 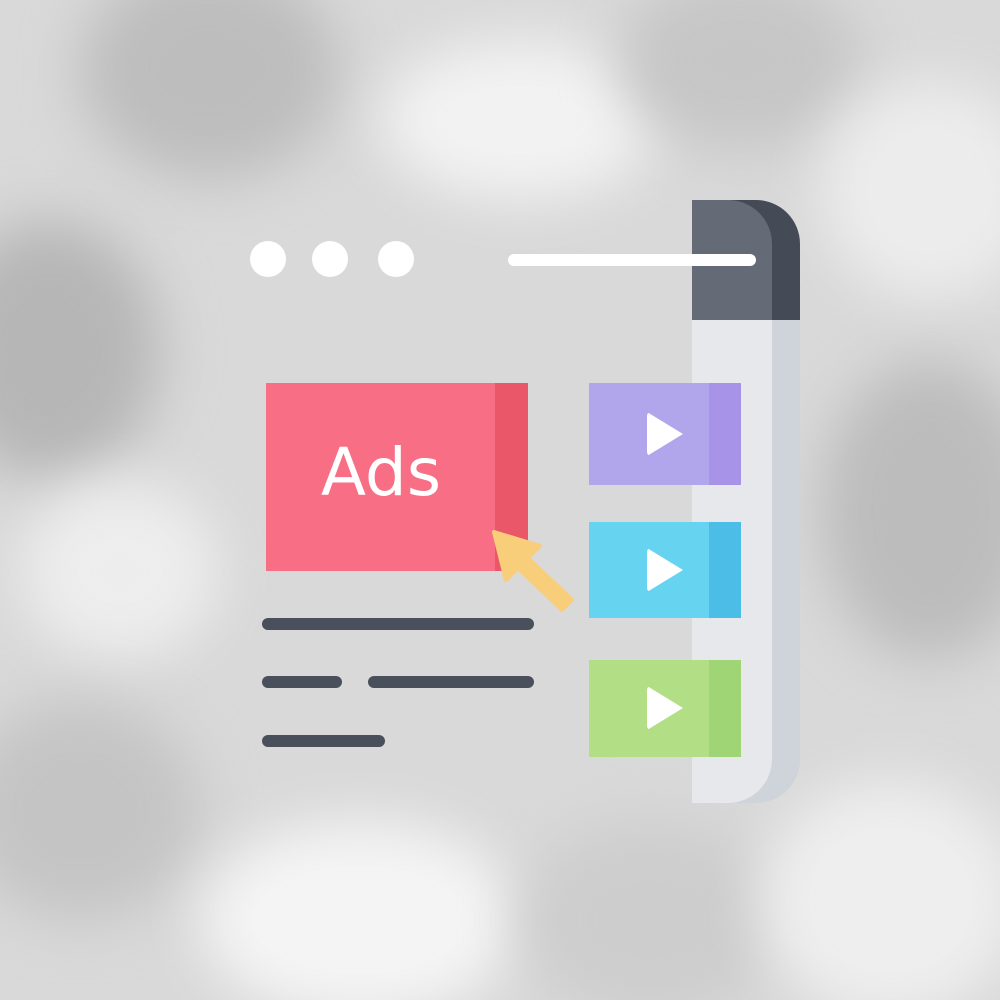 I want to click on video-tile-blue, so click(x=665, y=570).